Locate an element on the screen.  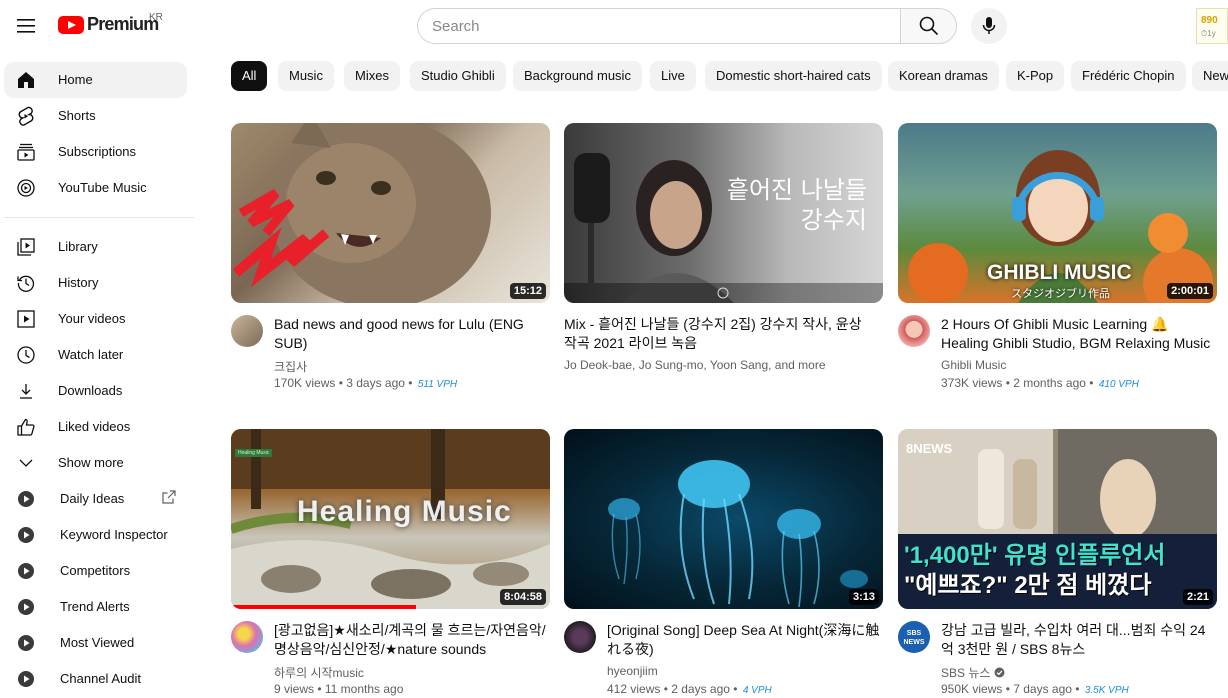
microphone-icon is located at coordinates (989, 25).